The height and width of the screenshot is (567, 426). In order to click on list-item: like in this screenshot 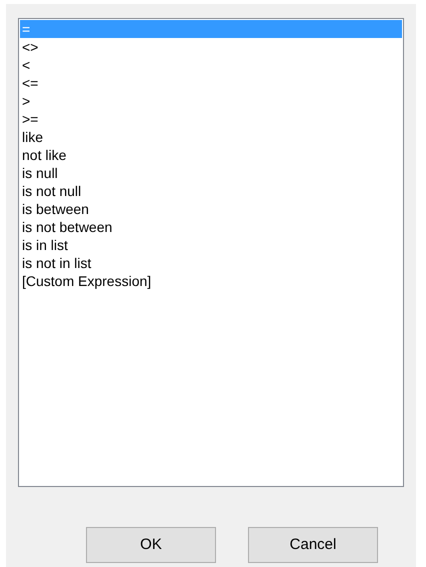, I will do `click(211, 137)`.